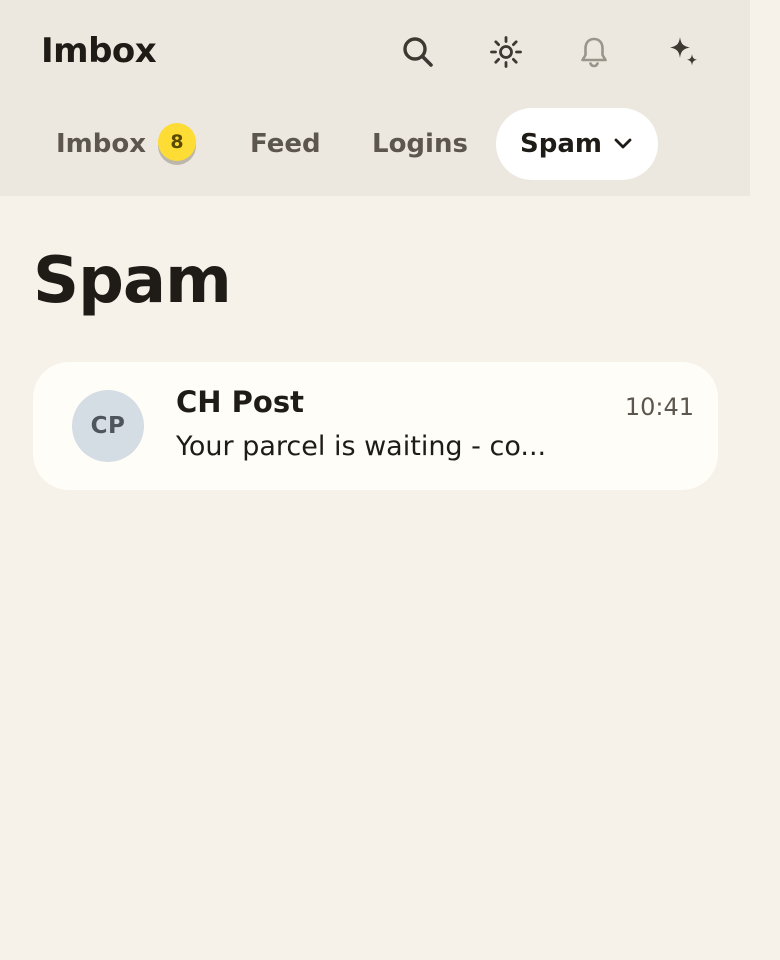 The image size is (780, 960). I want to click on chevron-down-icon, so click(623, 144).